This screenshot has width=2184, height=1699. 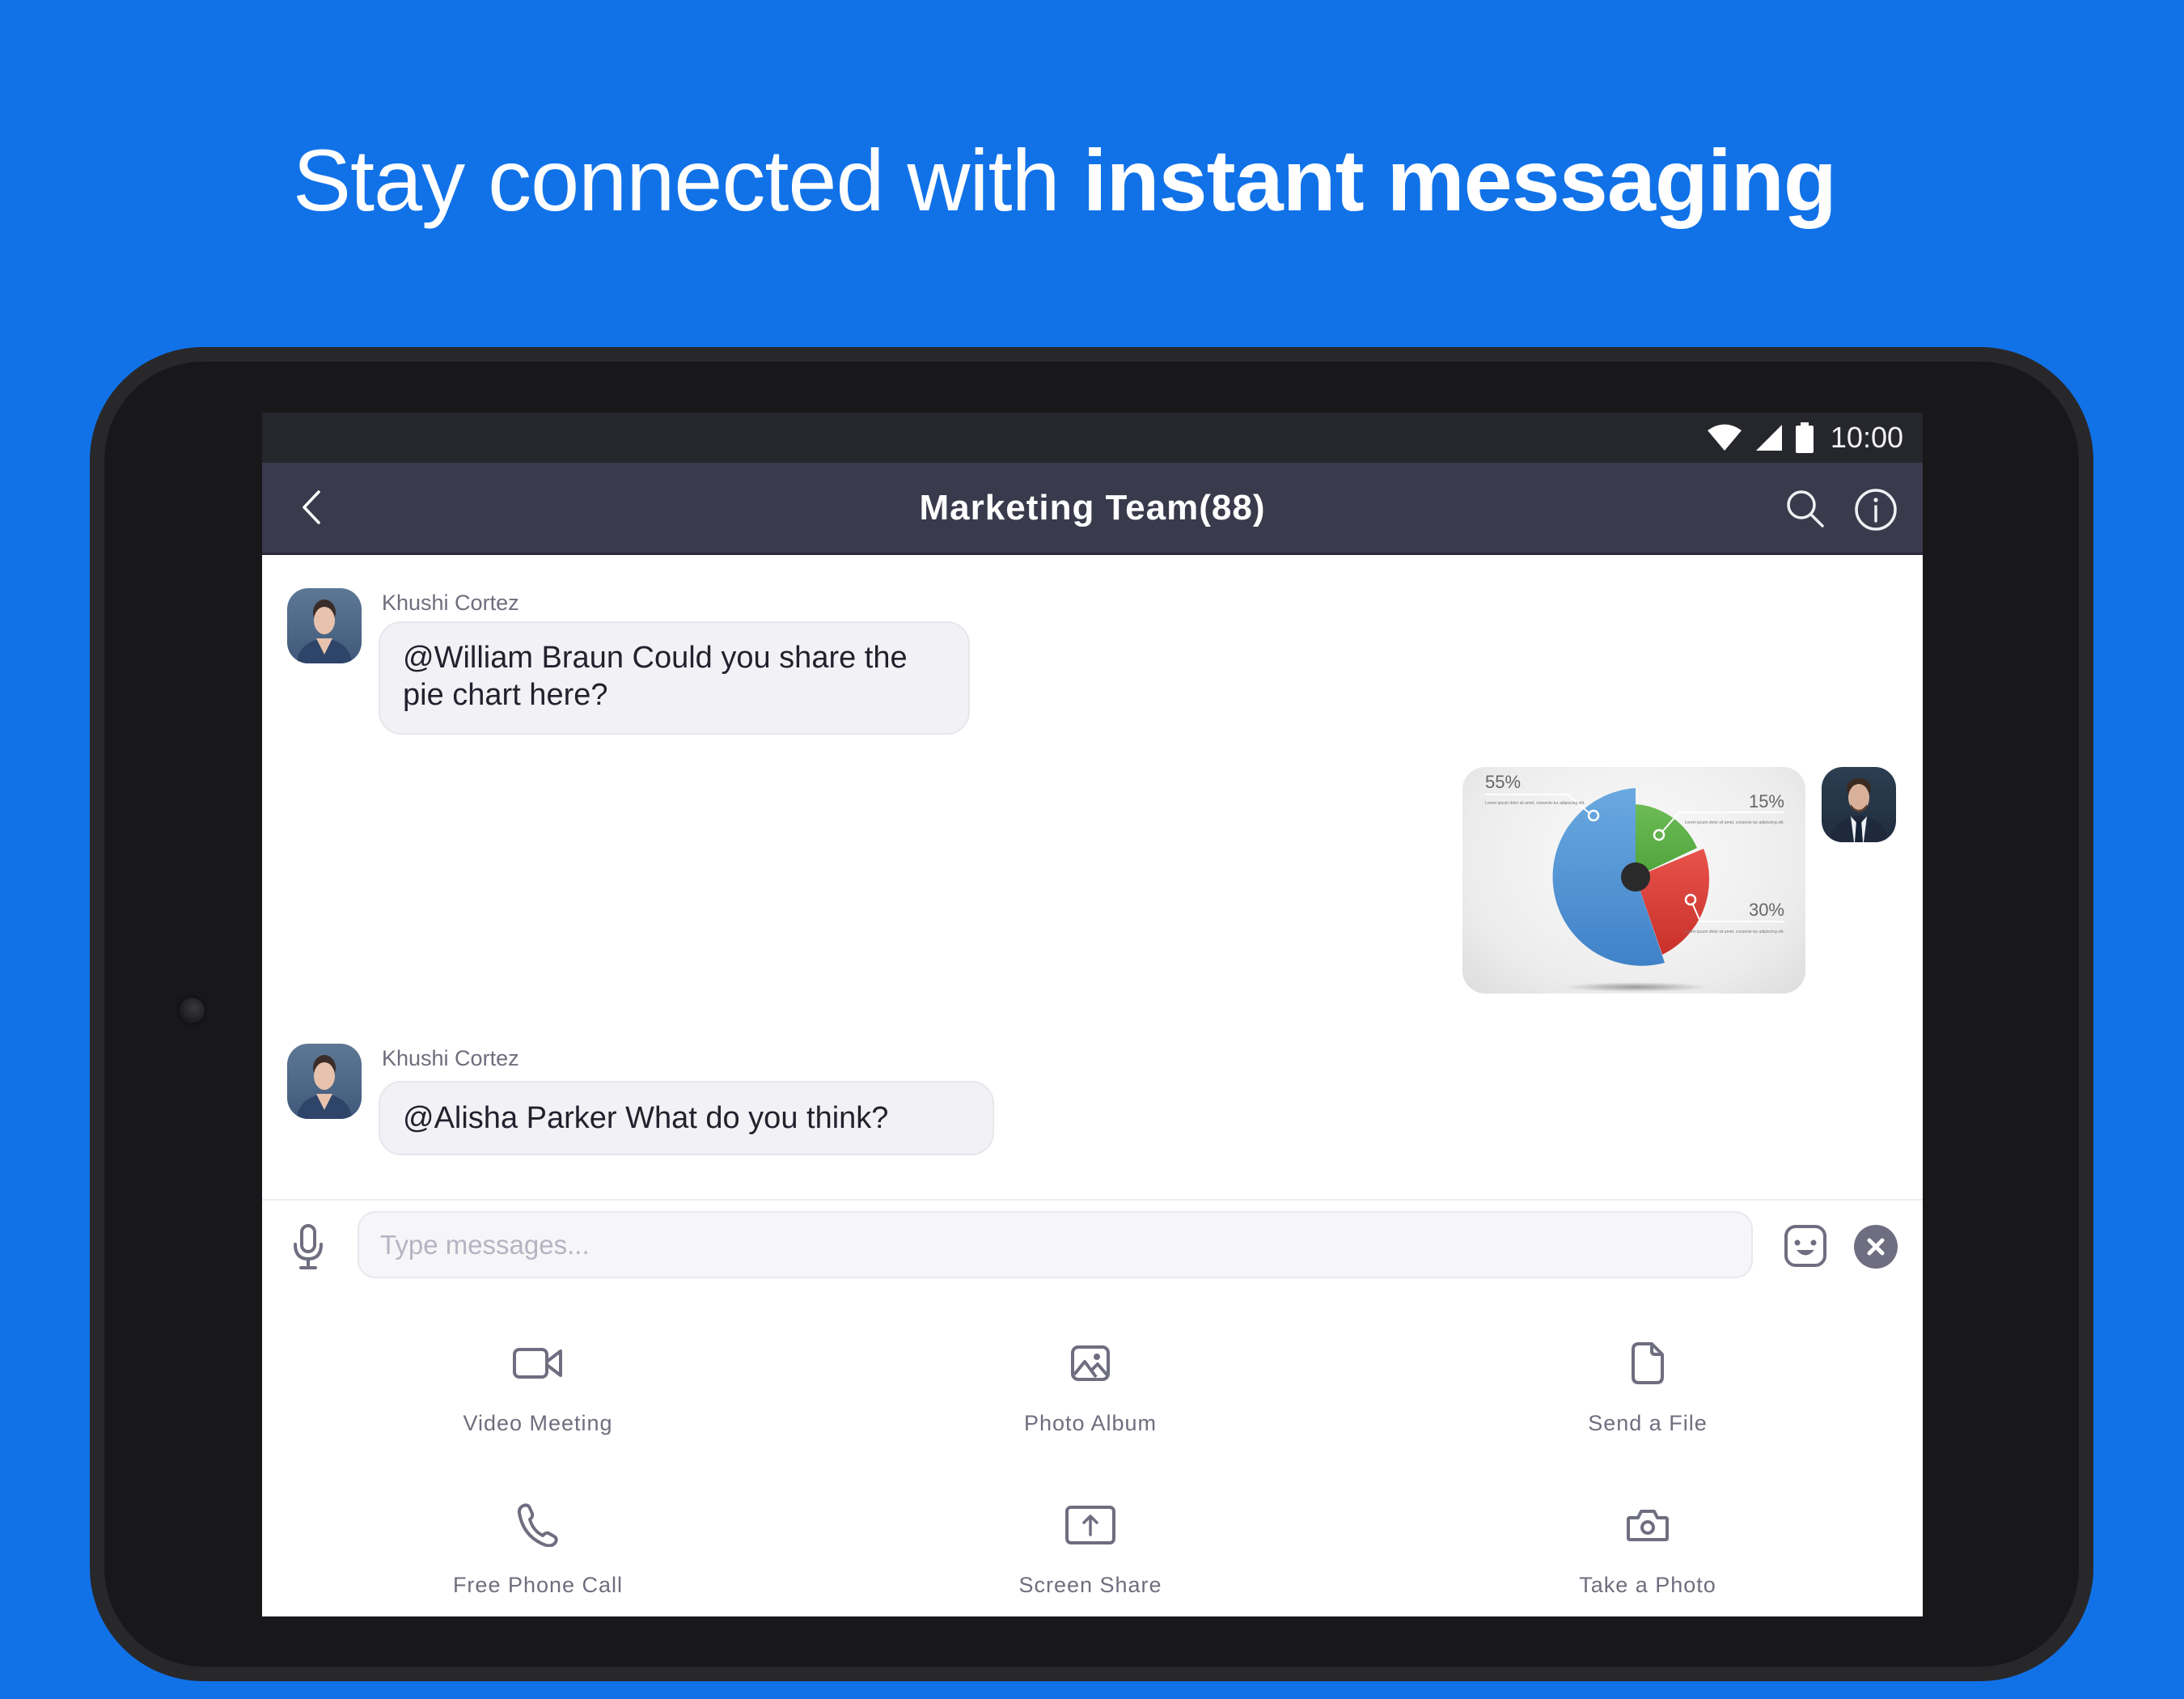 I want to click on back-button, so click(x=314, y=507).